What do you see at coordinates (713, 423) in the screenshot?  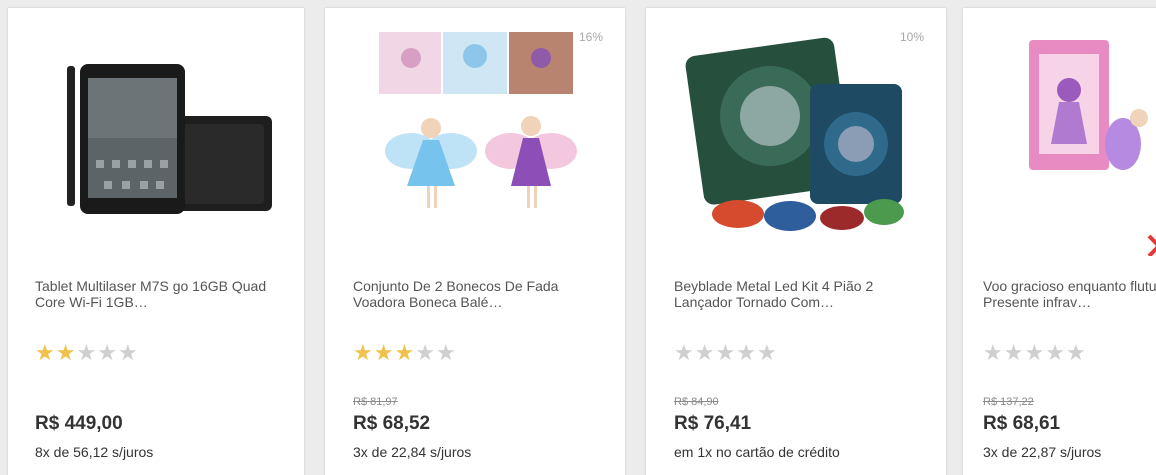 I see `product-price: R$ 76,41` at bounding box center [713, 423].